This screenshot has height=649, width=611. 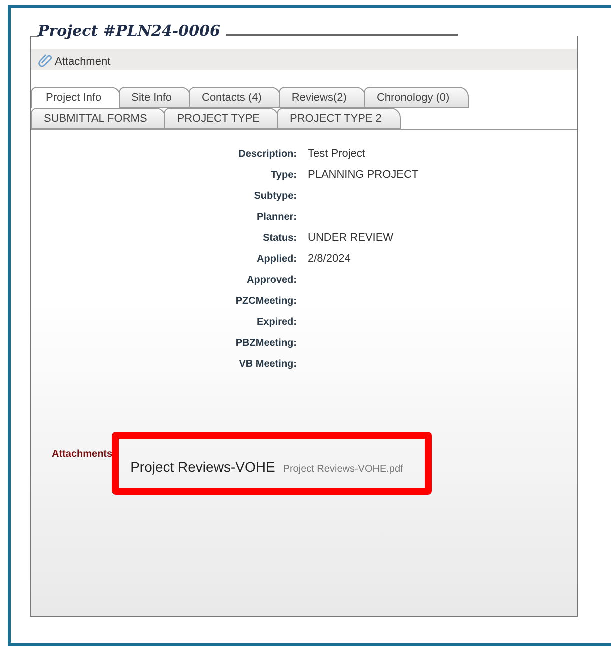 What do you see at coordinates (416, 97) in the screenshot?
I see `tab: Chronology (0)` at bounding box center [416, 97].